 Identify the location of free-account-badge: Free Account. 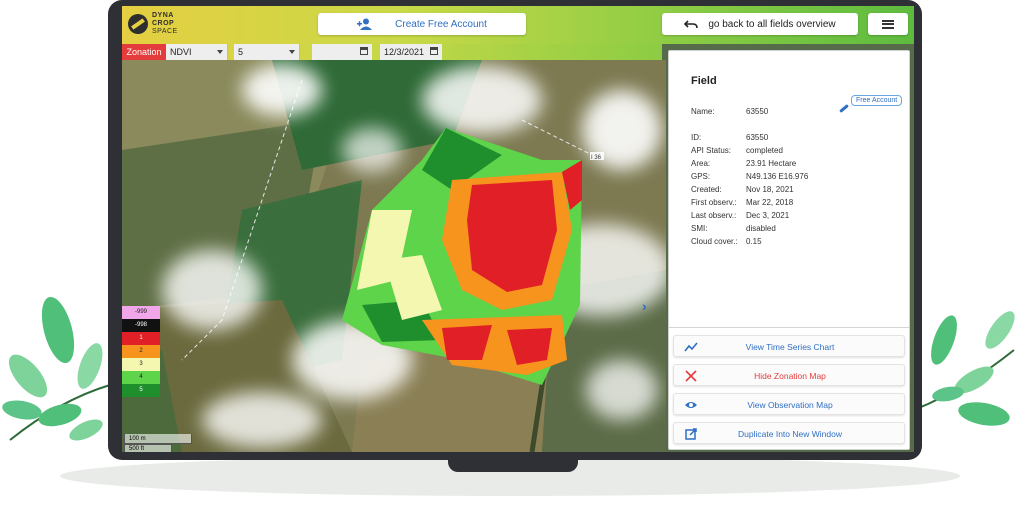
(877, 100).